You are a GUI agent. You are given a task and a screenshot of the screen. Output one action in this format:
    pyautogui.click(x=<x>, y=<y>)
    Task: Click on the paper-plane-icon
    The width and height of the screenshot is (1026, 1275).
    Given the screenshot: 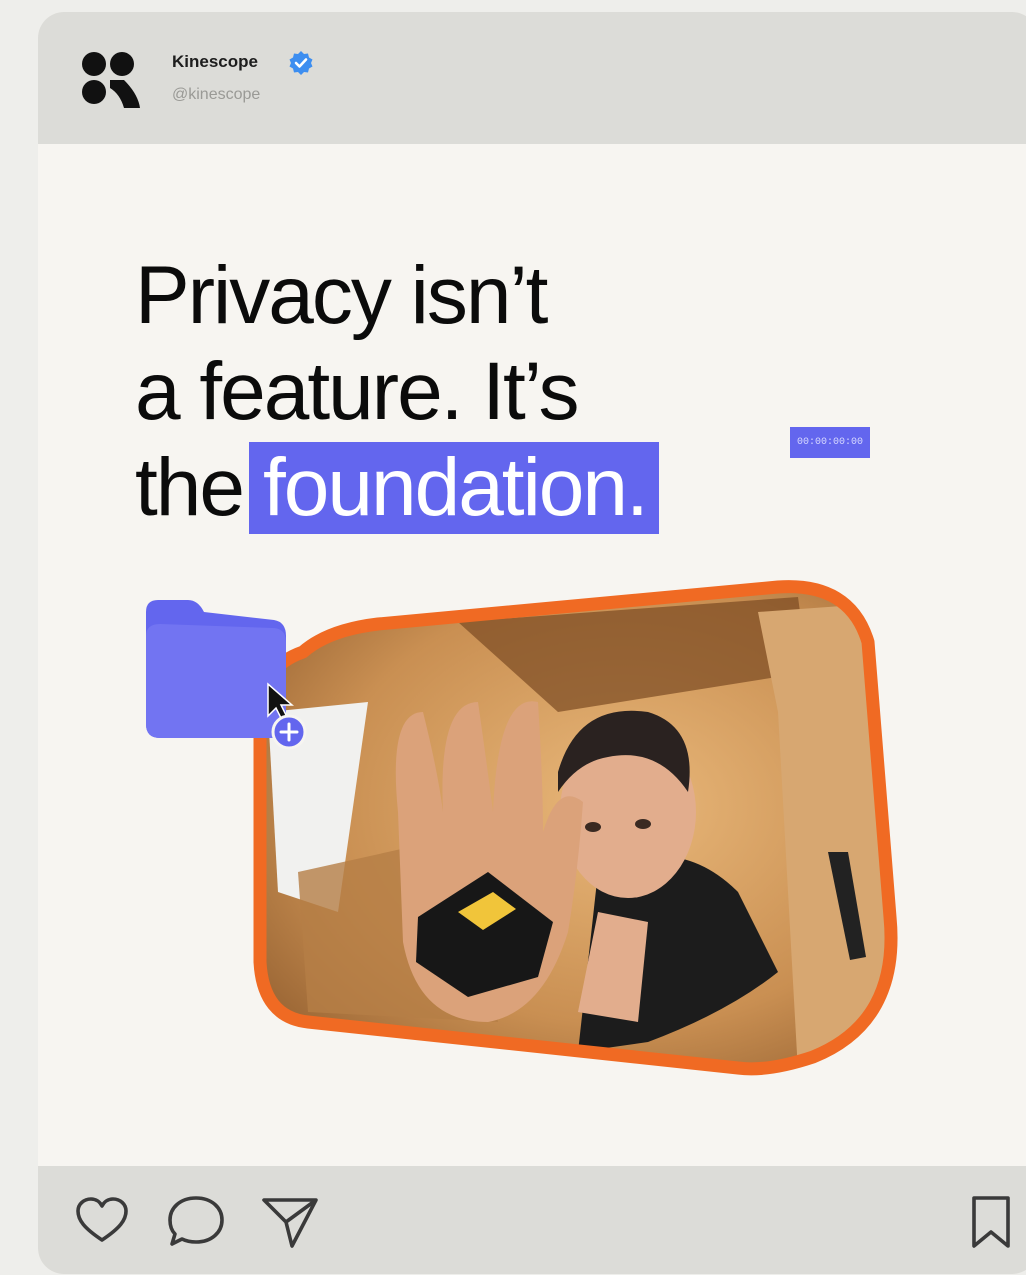 What is the action you would take?
    pyautogui.click(x=290, y=1222)
    